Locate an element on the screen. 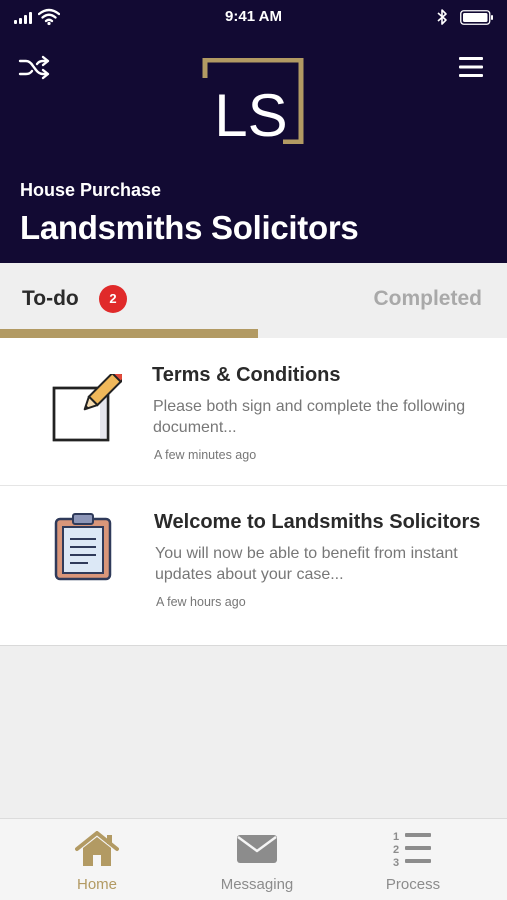  tab-todo-label: To-do is located at coordinates (50, 298).